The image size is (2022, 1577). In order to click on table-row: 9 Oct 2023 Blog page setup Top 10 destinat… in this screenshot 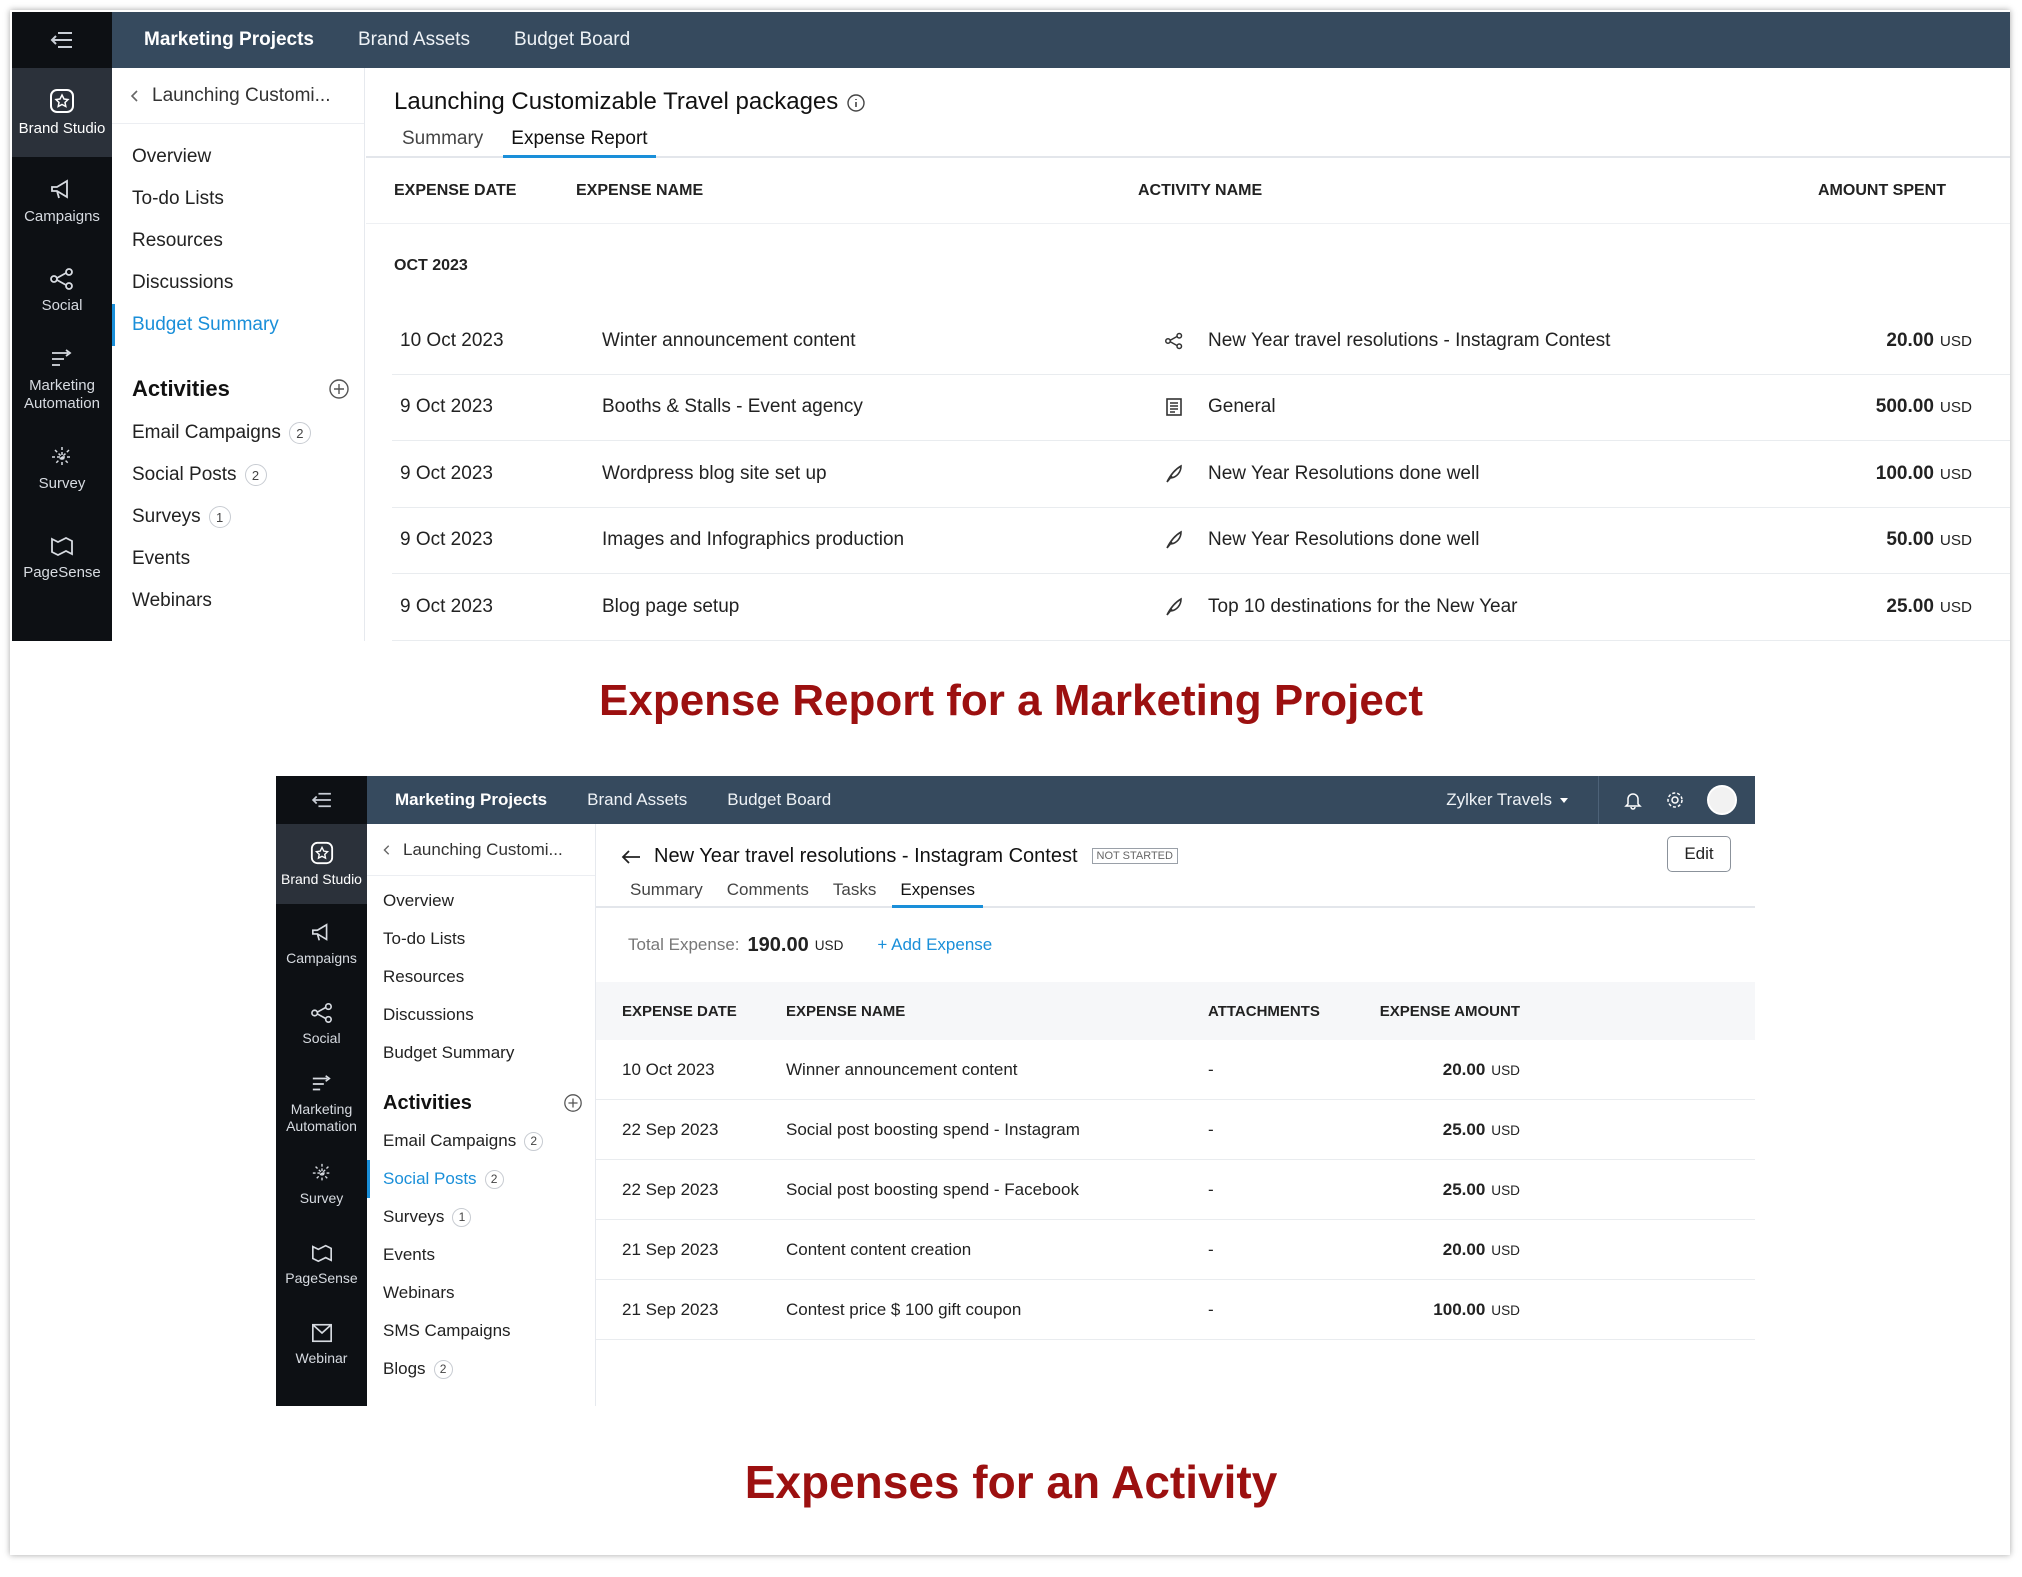, I will do `click(1201, 607)`.